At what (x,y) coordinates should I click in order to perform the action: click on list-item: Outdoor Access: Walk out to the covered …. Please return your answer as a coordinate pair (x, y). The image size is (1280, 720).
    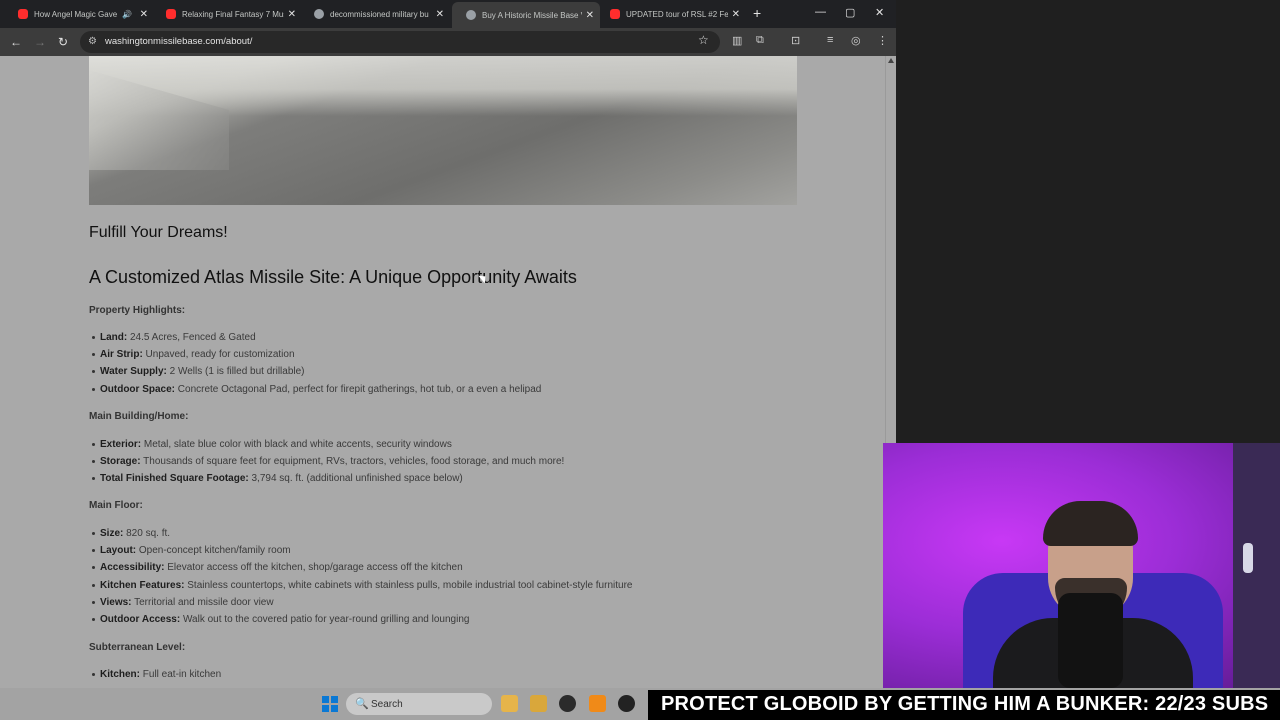
    Looking at the image, I should click on (280, 619).